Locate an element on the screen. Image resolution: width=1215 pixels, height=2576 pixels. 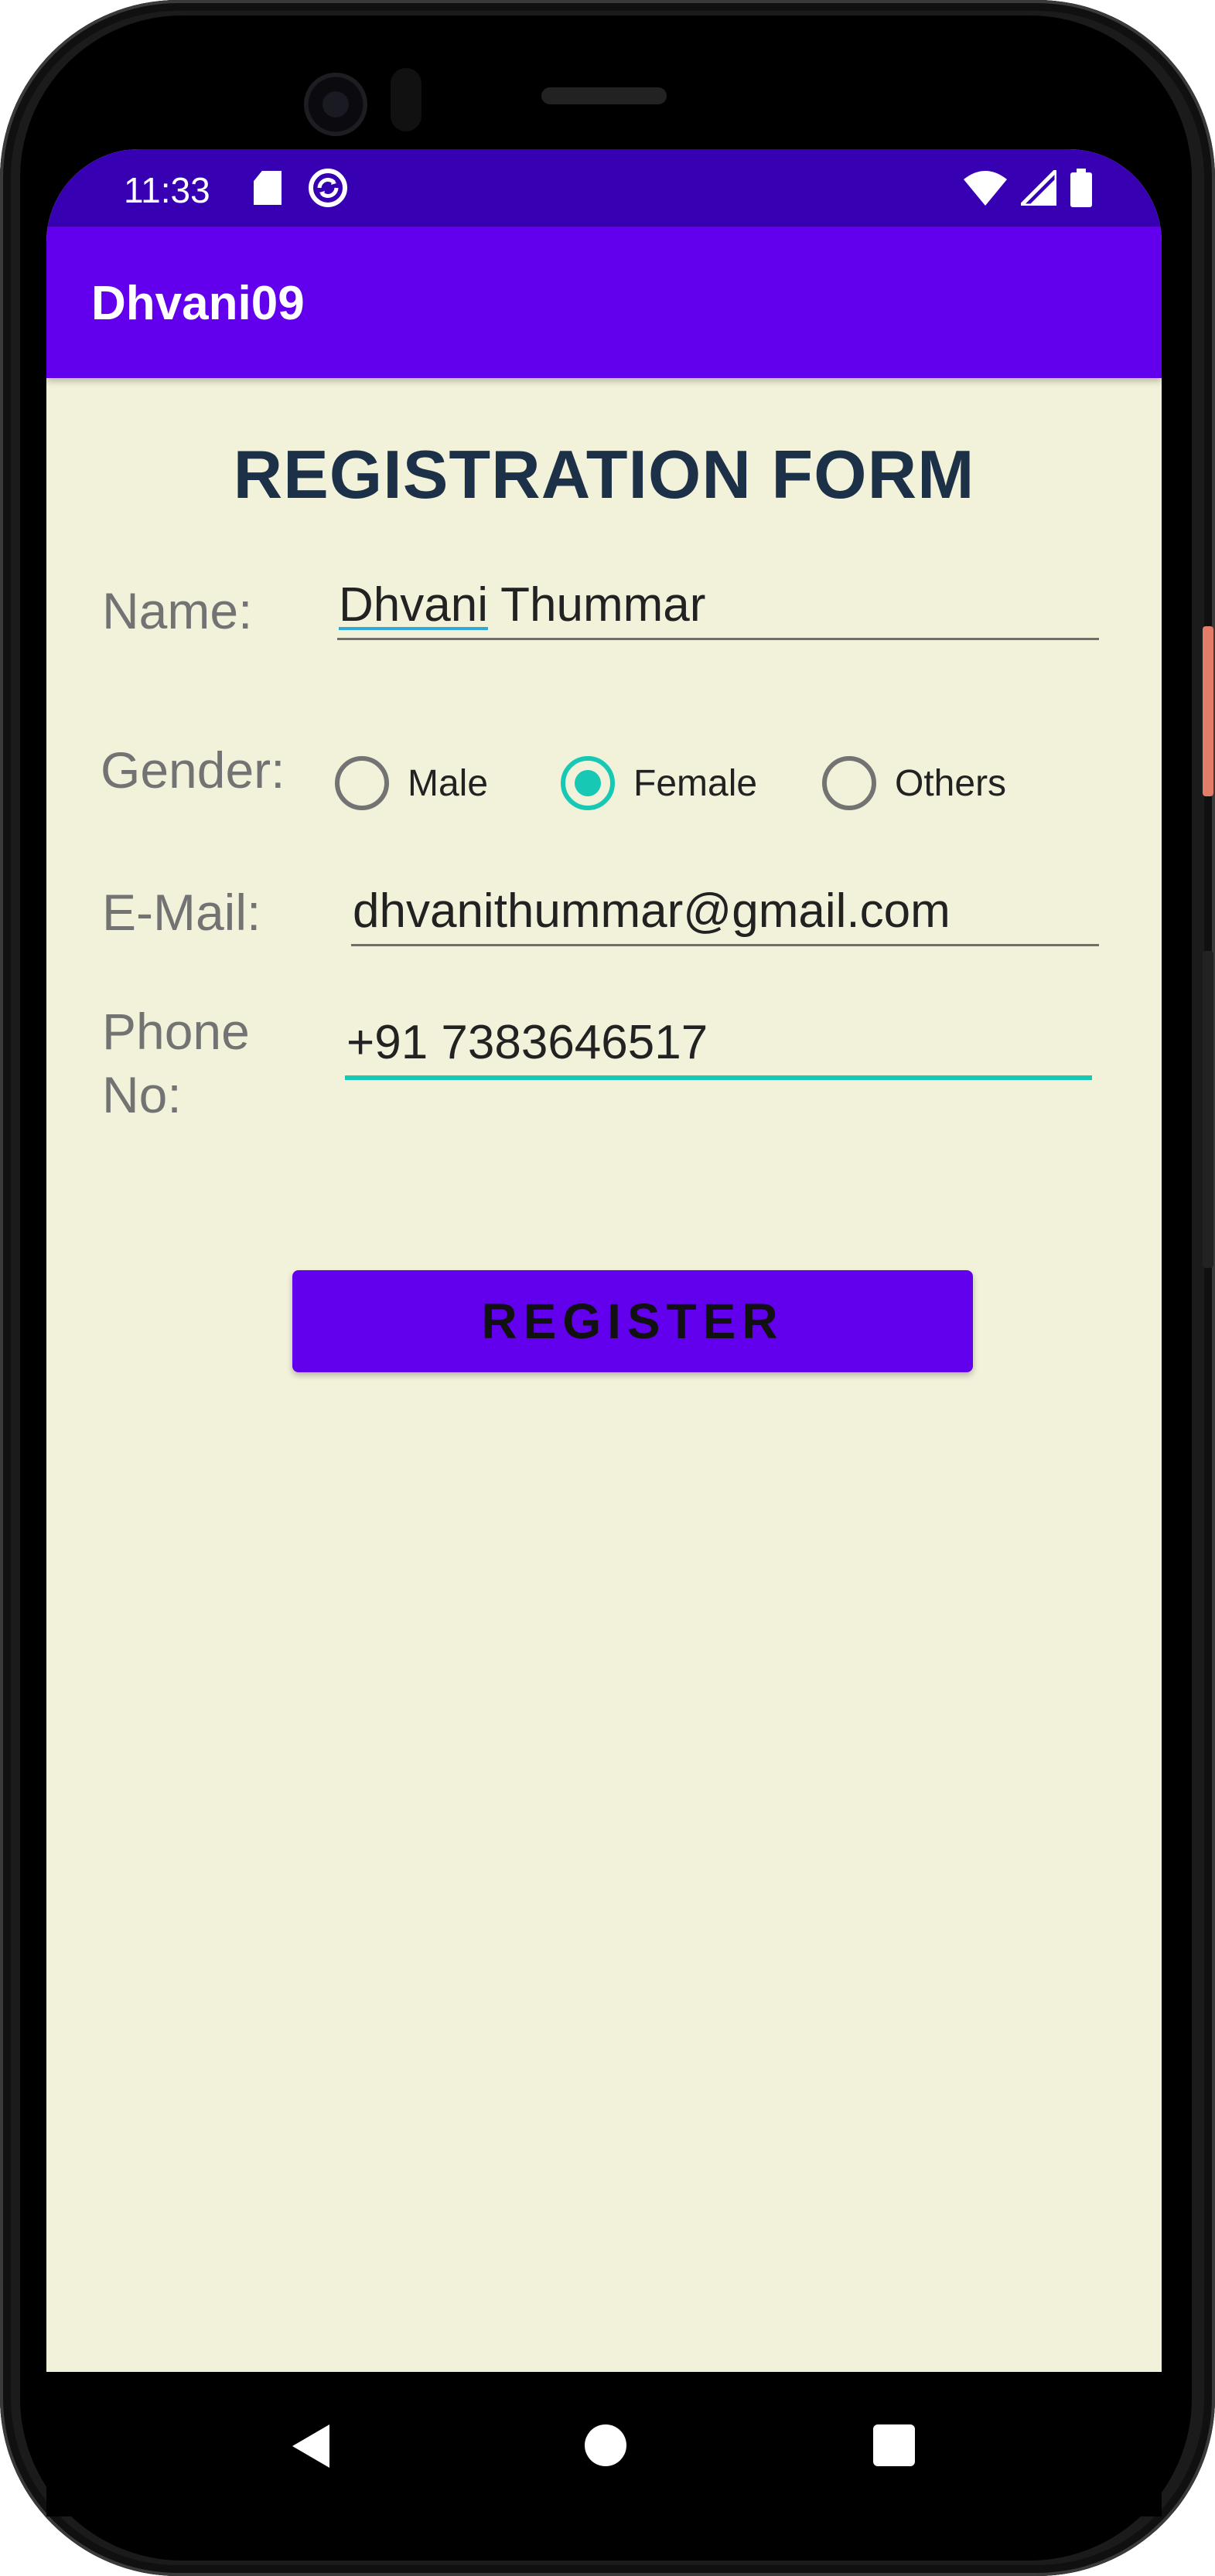
radio-selected-dot is located at coordinates (588, 783).